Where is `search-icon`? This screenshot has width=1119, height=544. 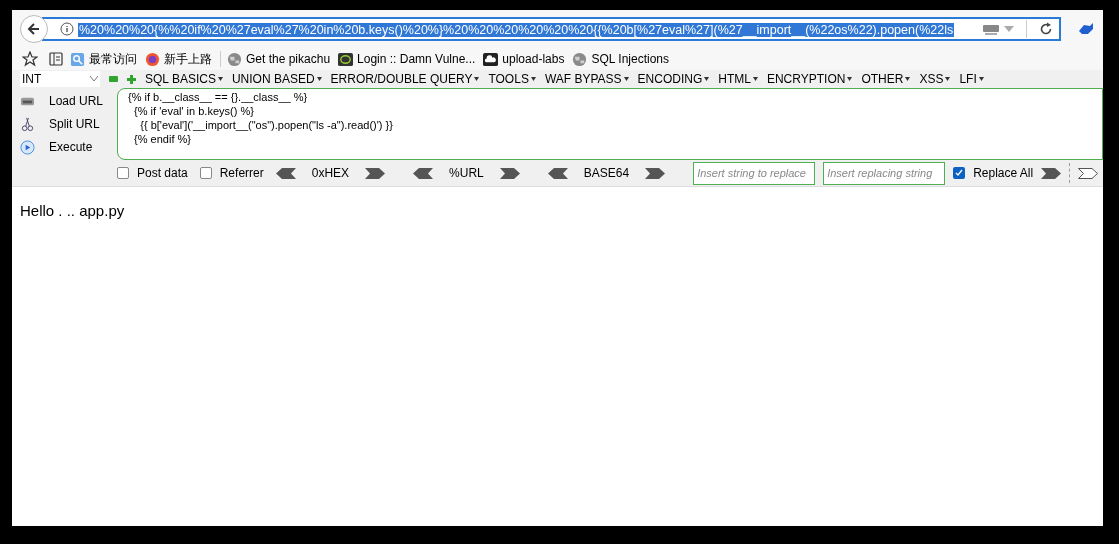
search-icon is located at coordinates (77, 59).